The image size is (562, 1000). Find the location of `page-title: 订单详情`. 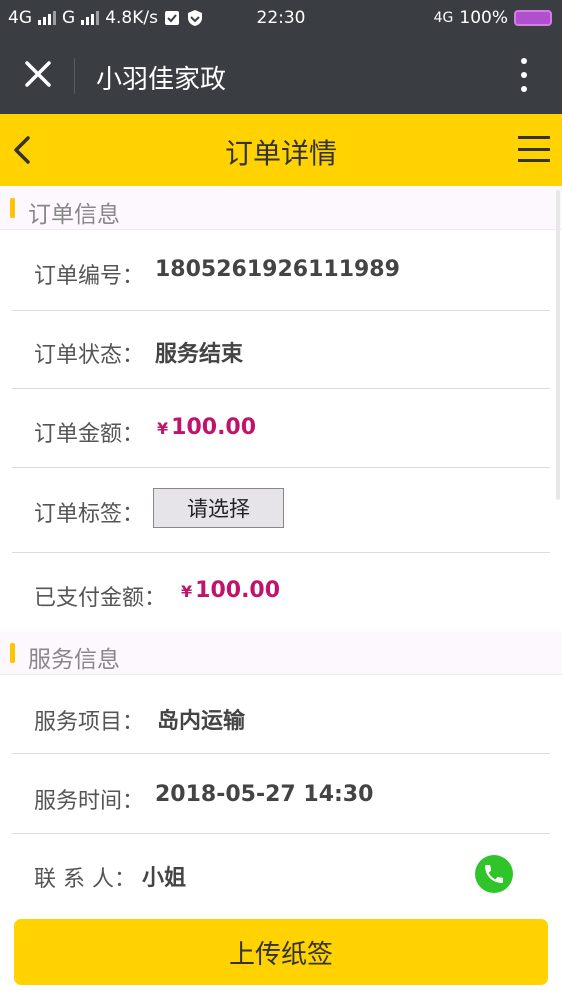

page-title: 订单详情 is located at coordinates (280, 153).